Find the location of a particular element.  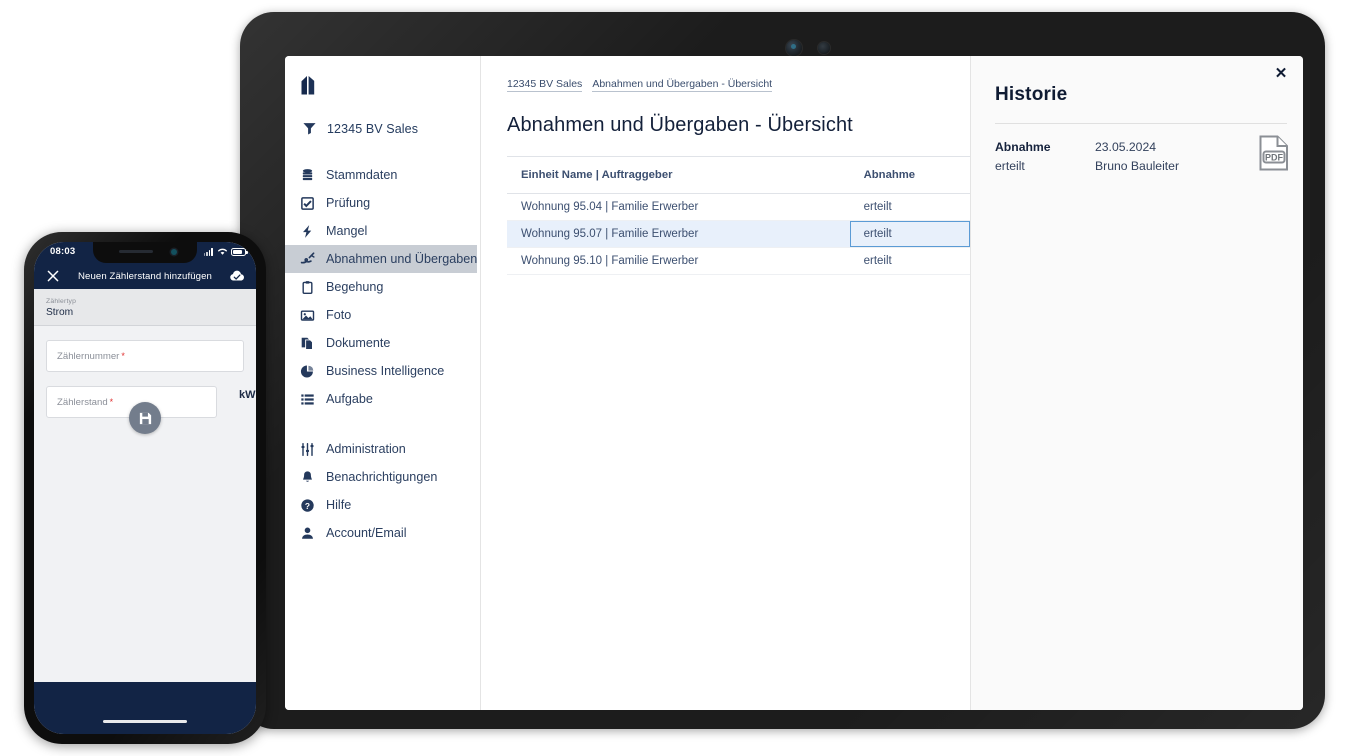

history-entry-type-block: Abnahme erteilt is located at coordinates (1045, 157).